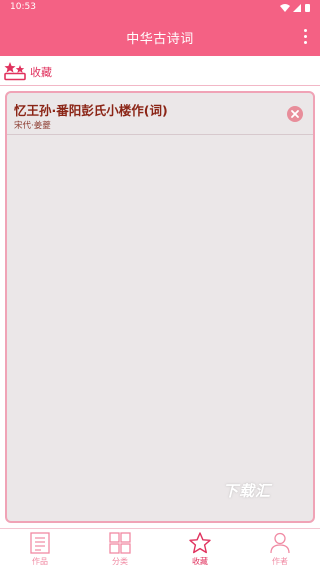 This screenshot has width=320, height=568. Describe the element at coordinates (15, 71) in the screenshot. I see `favorites-stars-icon` at that location.